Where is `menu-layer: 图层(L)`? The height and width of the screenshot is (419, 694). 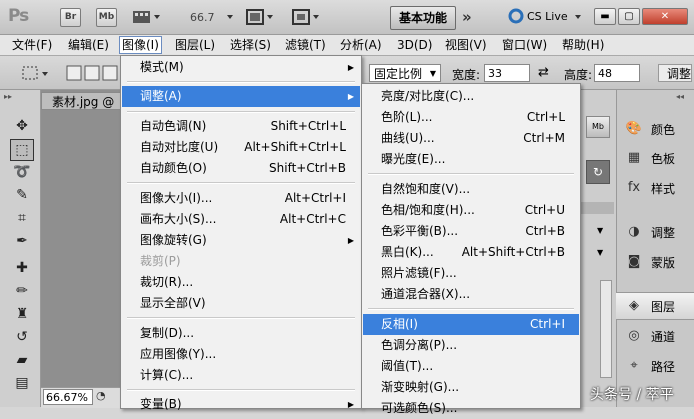 menu-layer: 图层(L) is located at coordinates (195, 45).